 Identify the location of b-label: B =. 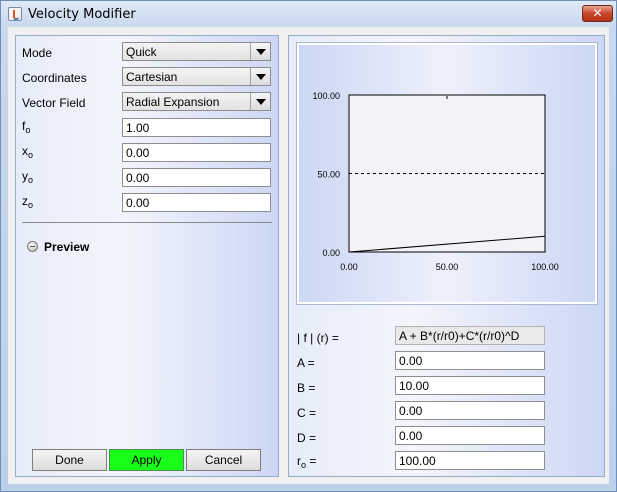
(306, 388).